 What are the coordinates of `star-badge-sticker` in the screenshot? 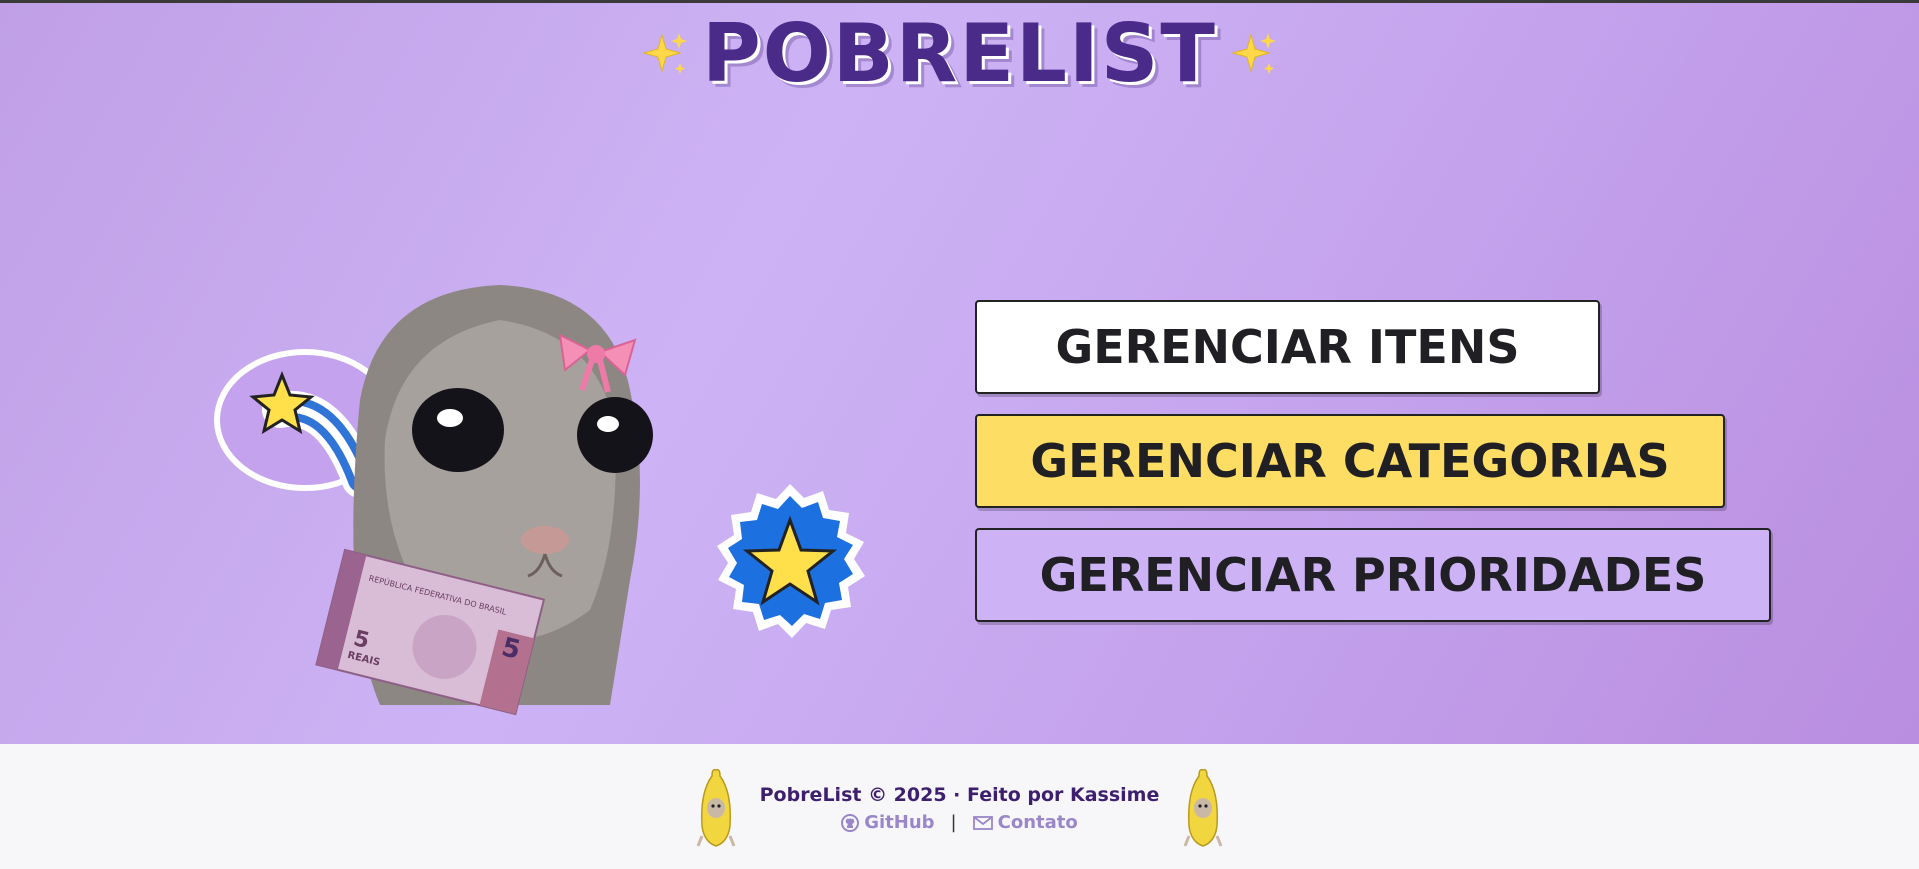 It's located at (791, 561).